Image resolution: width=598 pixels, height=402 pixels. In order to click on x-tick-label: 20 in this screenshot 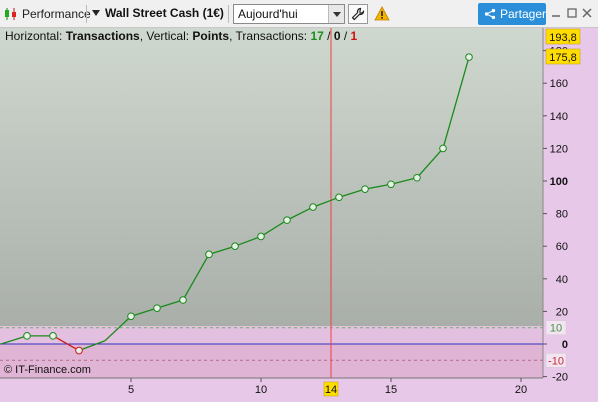, I will do `click(521, 390)`.